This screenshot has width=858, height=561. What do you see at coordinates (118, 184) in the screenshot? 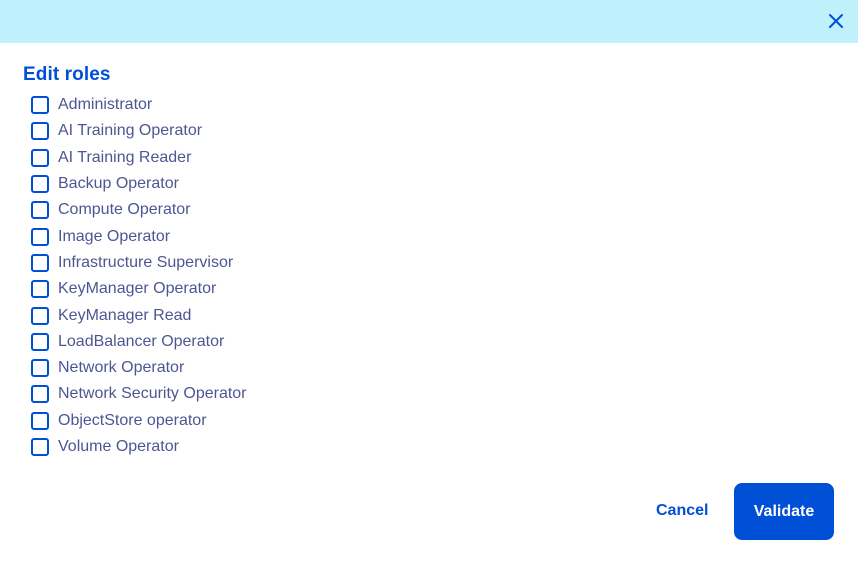
I see `role-label: Backup Operator` at bounding box center [118, 184].